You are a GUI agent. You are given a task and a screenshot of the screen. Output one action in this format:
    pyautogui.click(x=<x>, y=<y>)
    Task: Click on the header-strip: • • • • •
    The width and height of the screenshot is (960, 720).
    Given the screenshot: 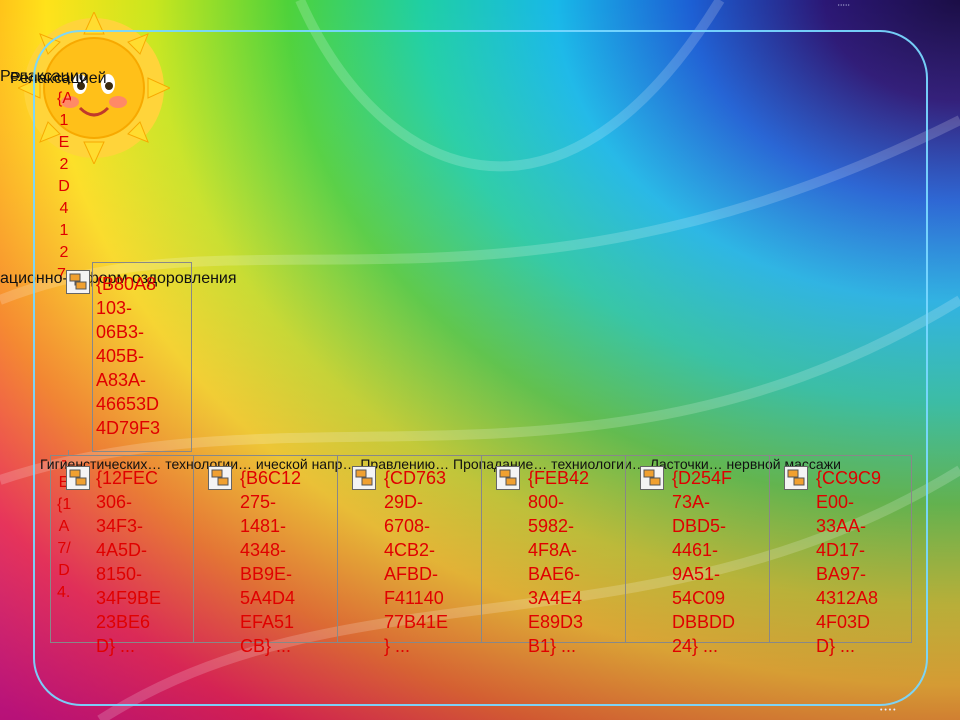 What is the action you would take?
    pyautogui.click(x=844, y=4)
    